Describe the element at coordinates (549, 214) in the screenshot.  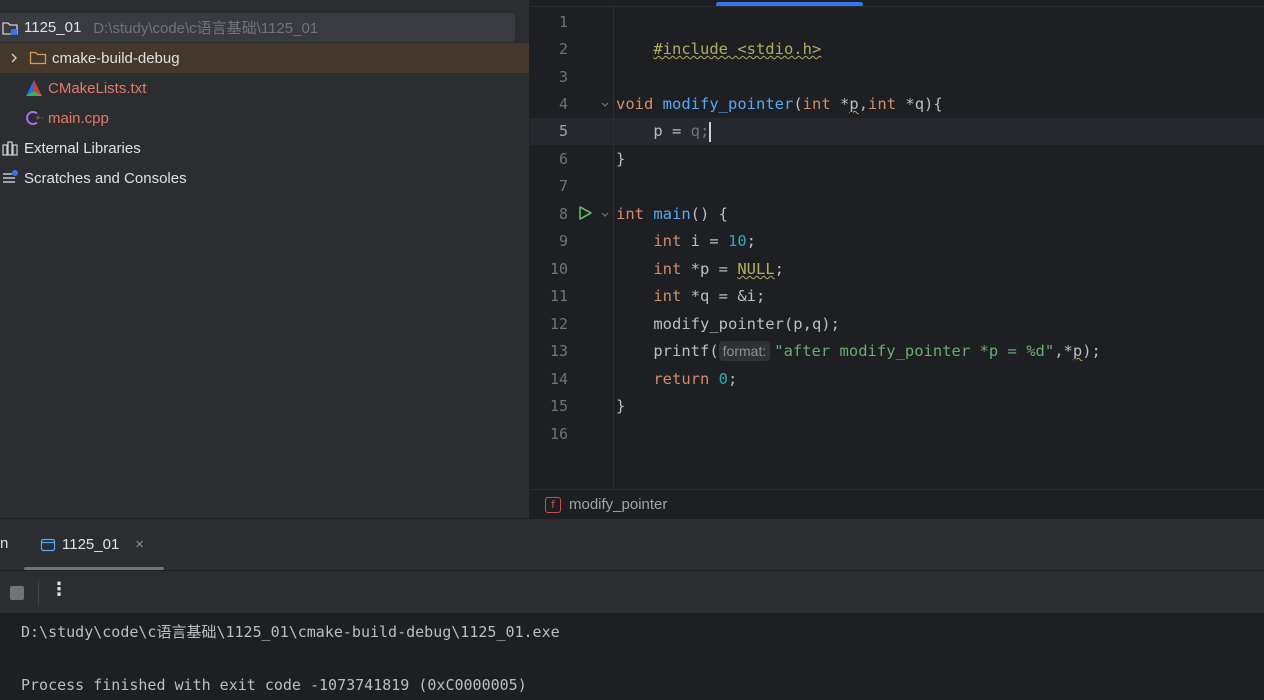
I see `line-number: 8` at that location.